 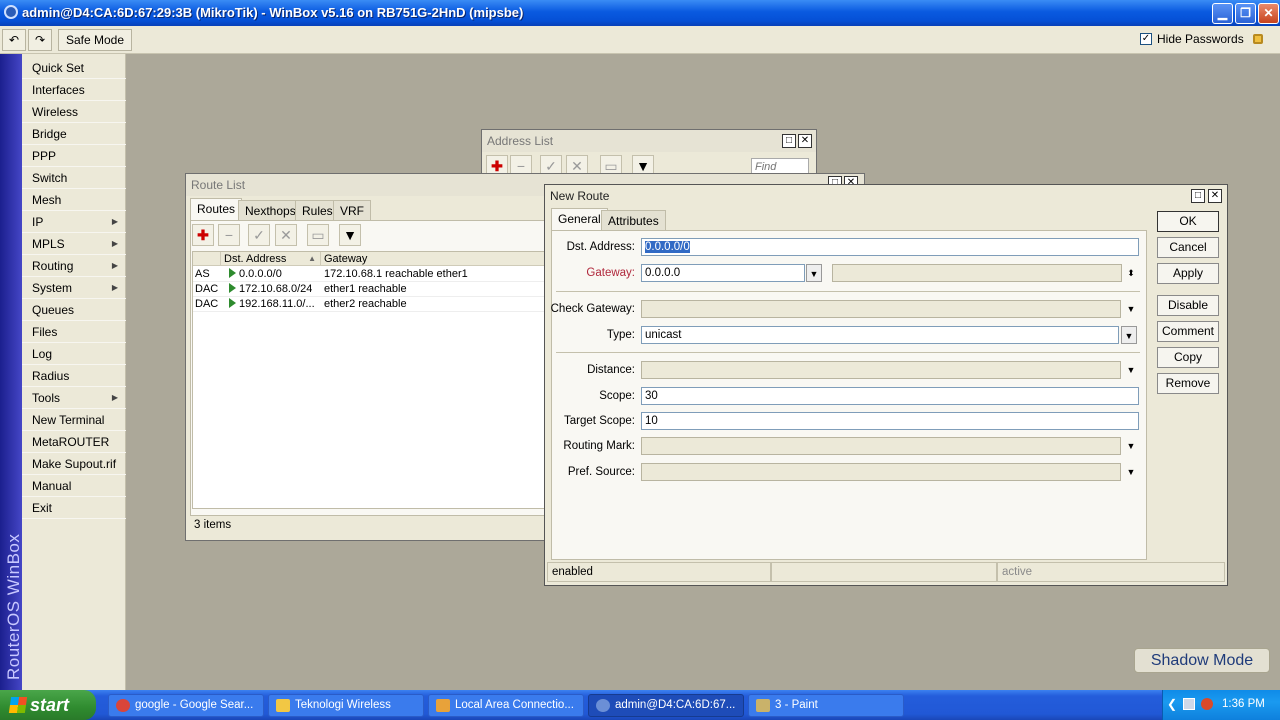 What do you see at coordinates (633, 220) in the screenshot?
I see `tab-attributes: Attributes` at bounding box center [633, 220].